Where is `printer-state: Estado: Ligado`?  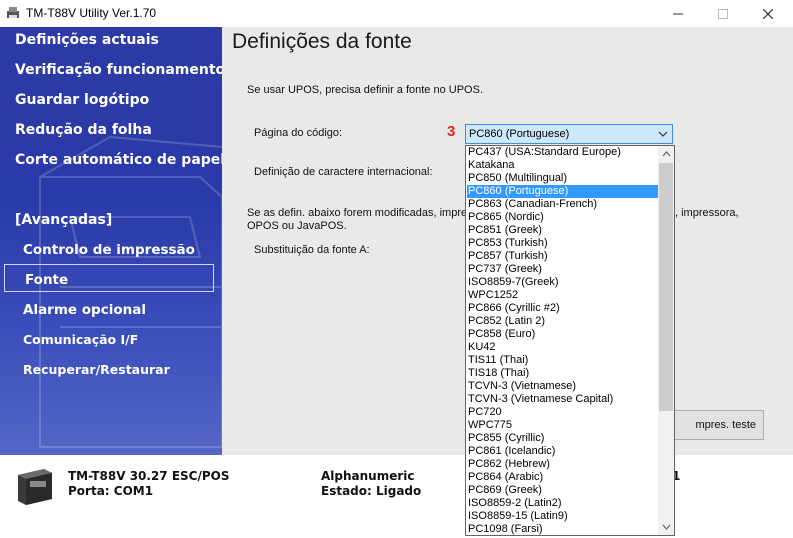
printer-state: Estado: Ligado is located at coordinates (371, 491).